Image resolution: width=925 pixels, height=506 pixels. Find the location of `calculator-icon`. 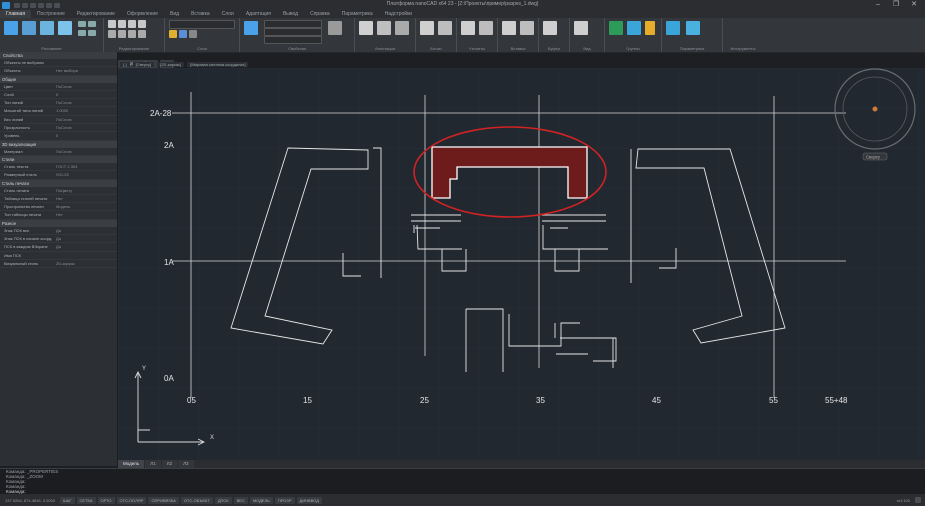

calculator-icon is located at coordinates (486, 28).